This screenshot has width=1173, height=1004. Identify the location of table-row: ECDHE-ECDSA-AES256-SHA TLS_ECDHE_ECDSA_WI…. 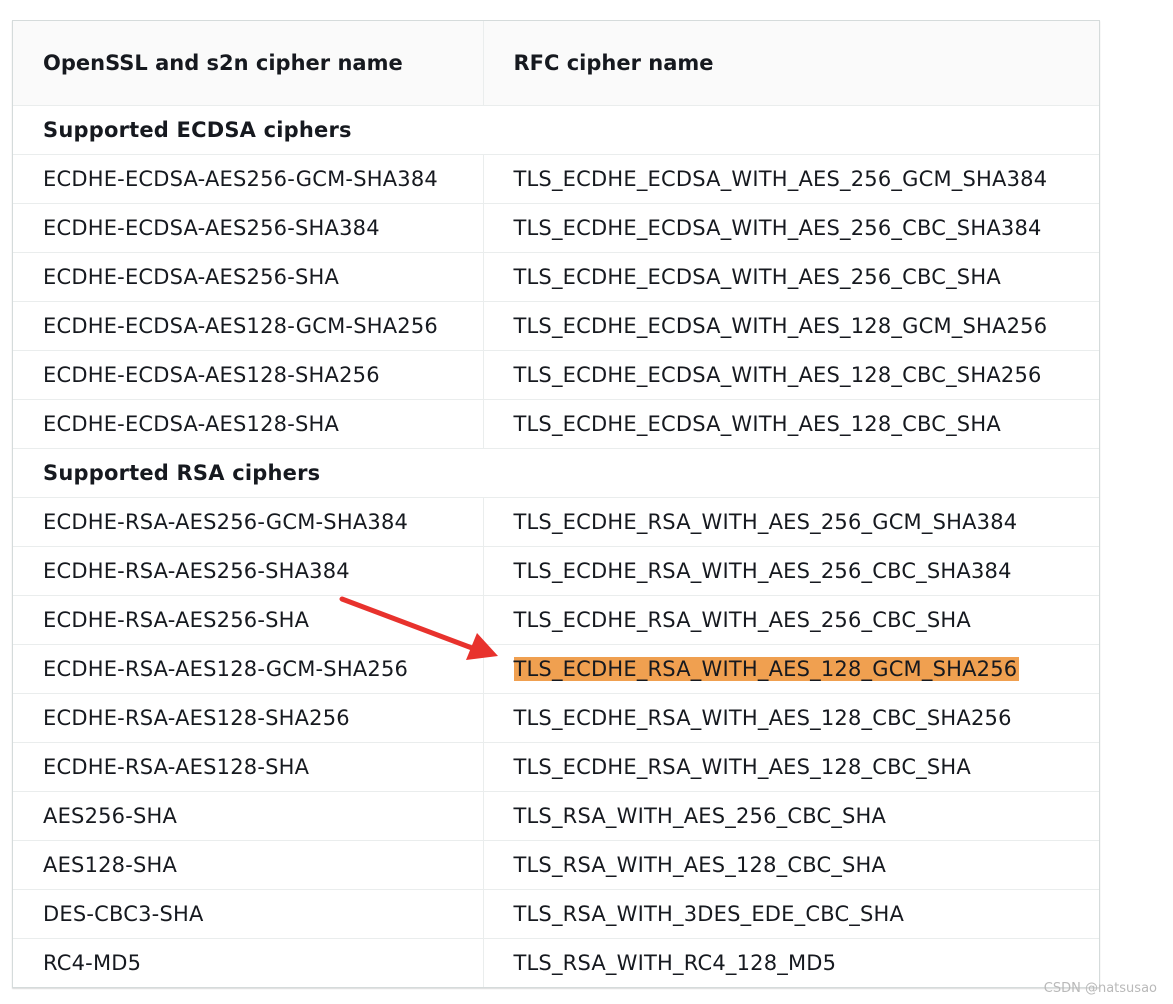
(556, 277).